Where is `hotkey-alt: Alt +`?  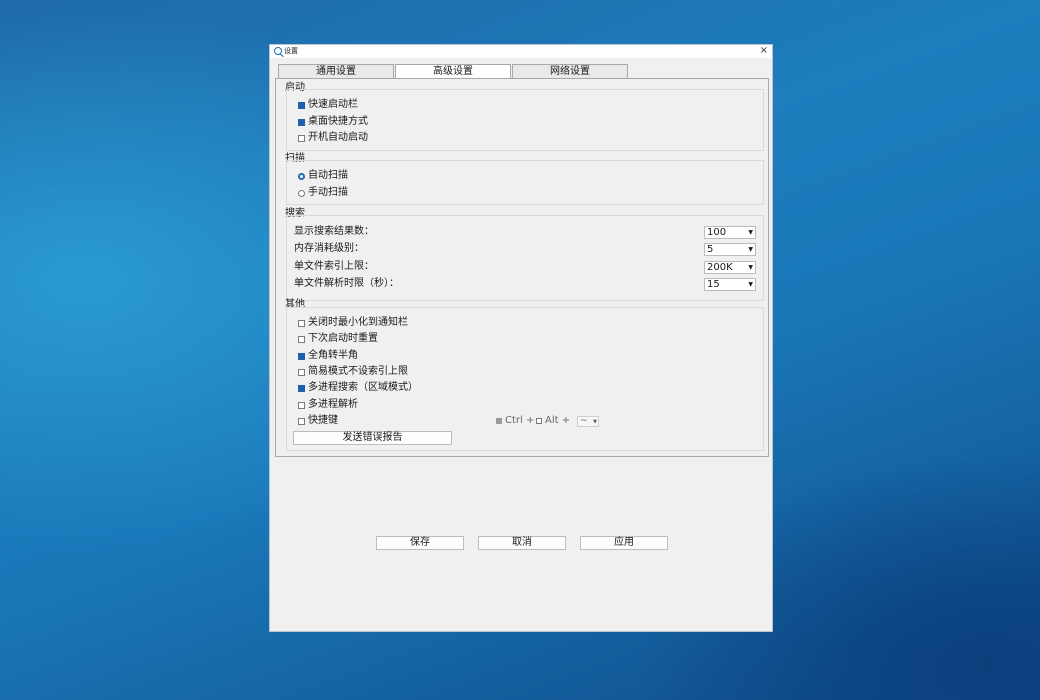 hotkey-alt: Alt + is located at coordinates (553, 421).